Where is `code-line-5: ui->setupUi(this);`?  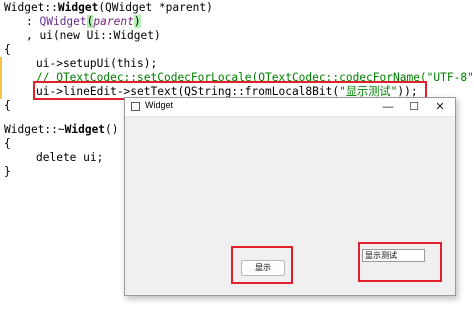
code-line-5: ui->setupUi(this); is located at coordinates (96, 64).